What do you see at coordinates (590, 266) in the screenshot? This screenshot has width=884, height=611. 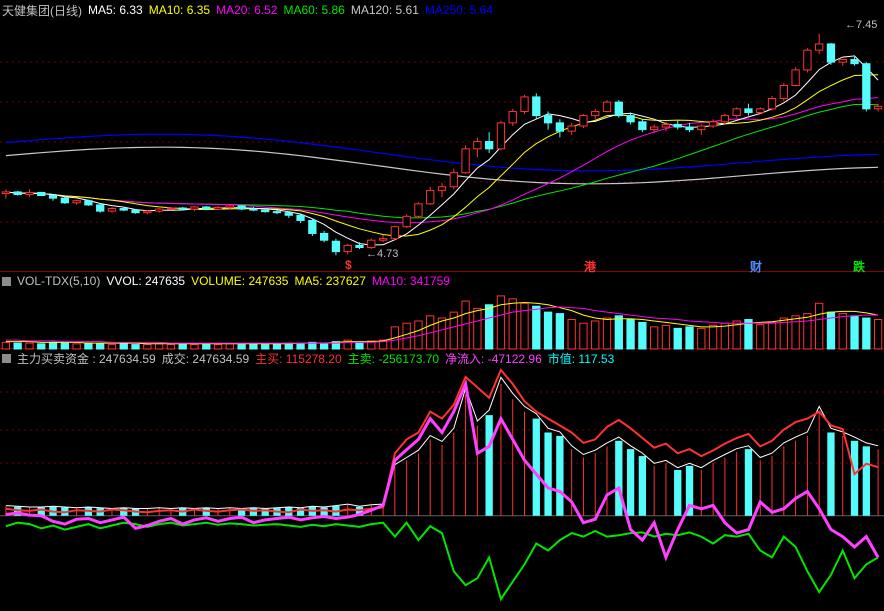 I see `event-marker-port: 港` at bounding box center [590, 266].